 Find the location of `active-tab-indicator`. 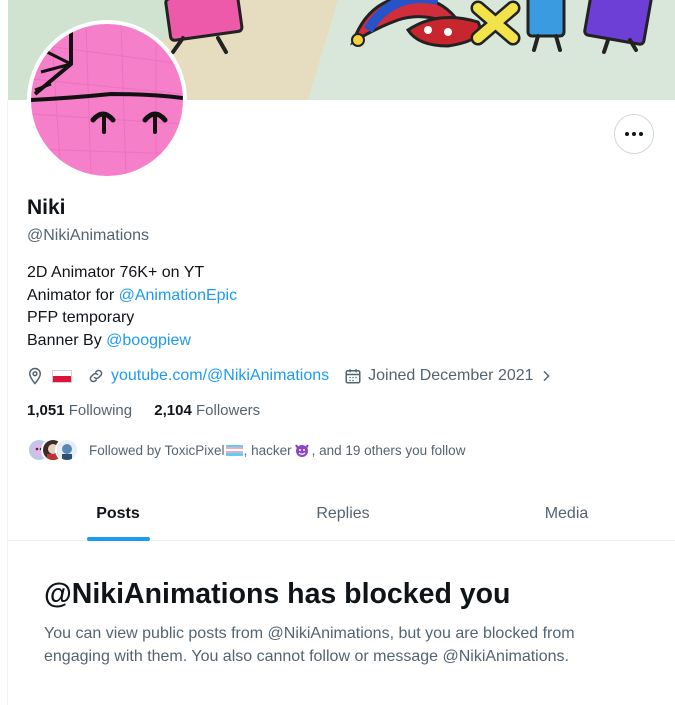

active-tab-indicator is located at coordinates (118, 539).